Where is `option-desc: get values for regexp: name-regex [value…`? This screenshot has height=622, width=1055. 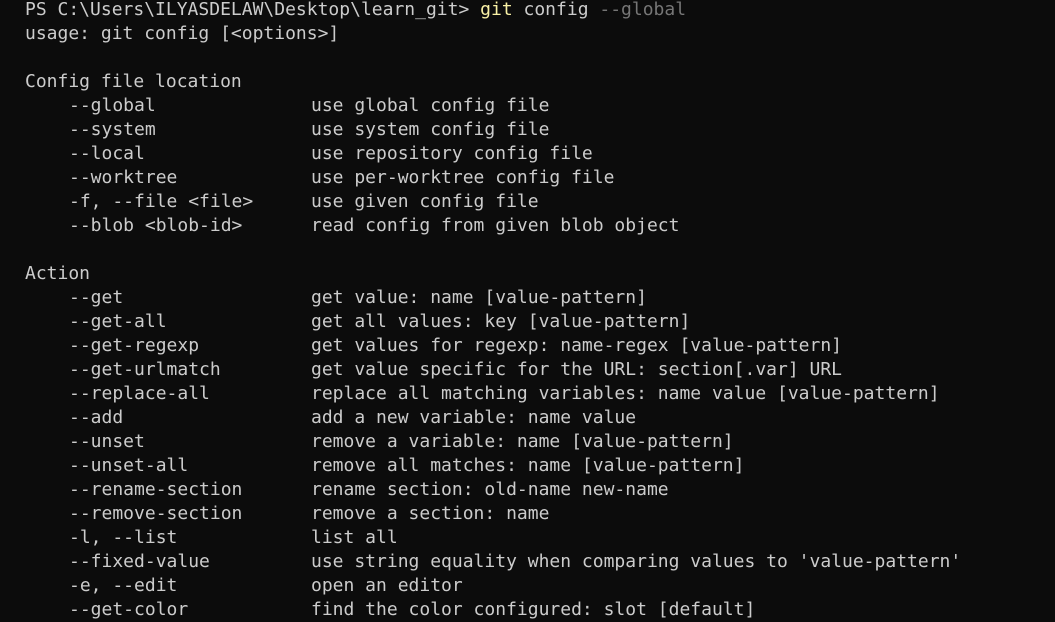
option-desc: get values for regexp: name-regex [value… is located at coordinates (577, 345).